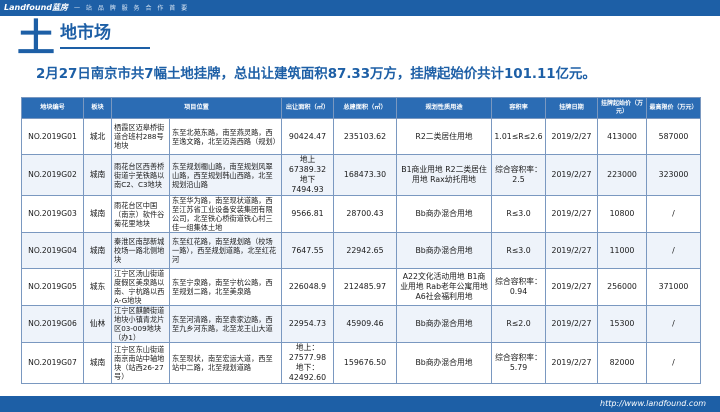  I want to click on project-boundary: 东至宁泉路，南至宁杭公路，西至规划二路，北至美泉路, so click(225, 287).